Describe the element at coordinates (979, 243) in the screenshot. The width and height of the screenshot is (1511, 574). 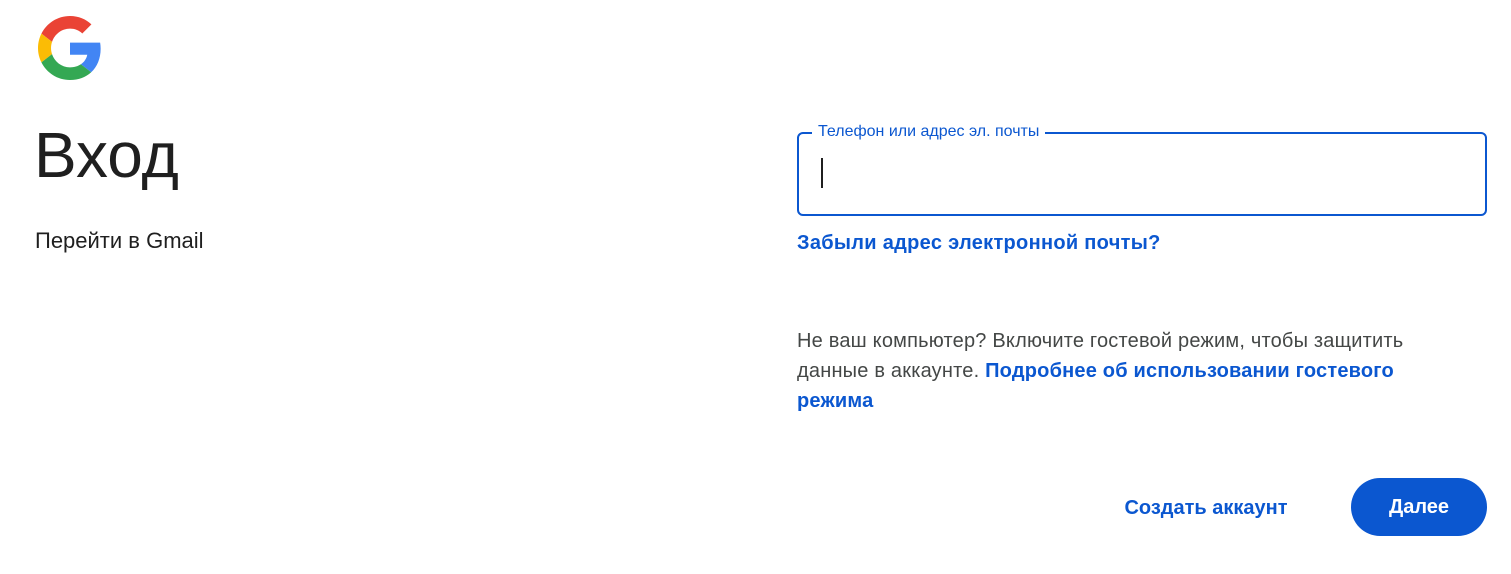
I see `forgot-email-link: Забыли адрес электронной почты?` at that location.